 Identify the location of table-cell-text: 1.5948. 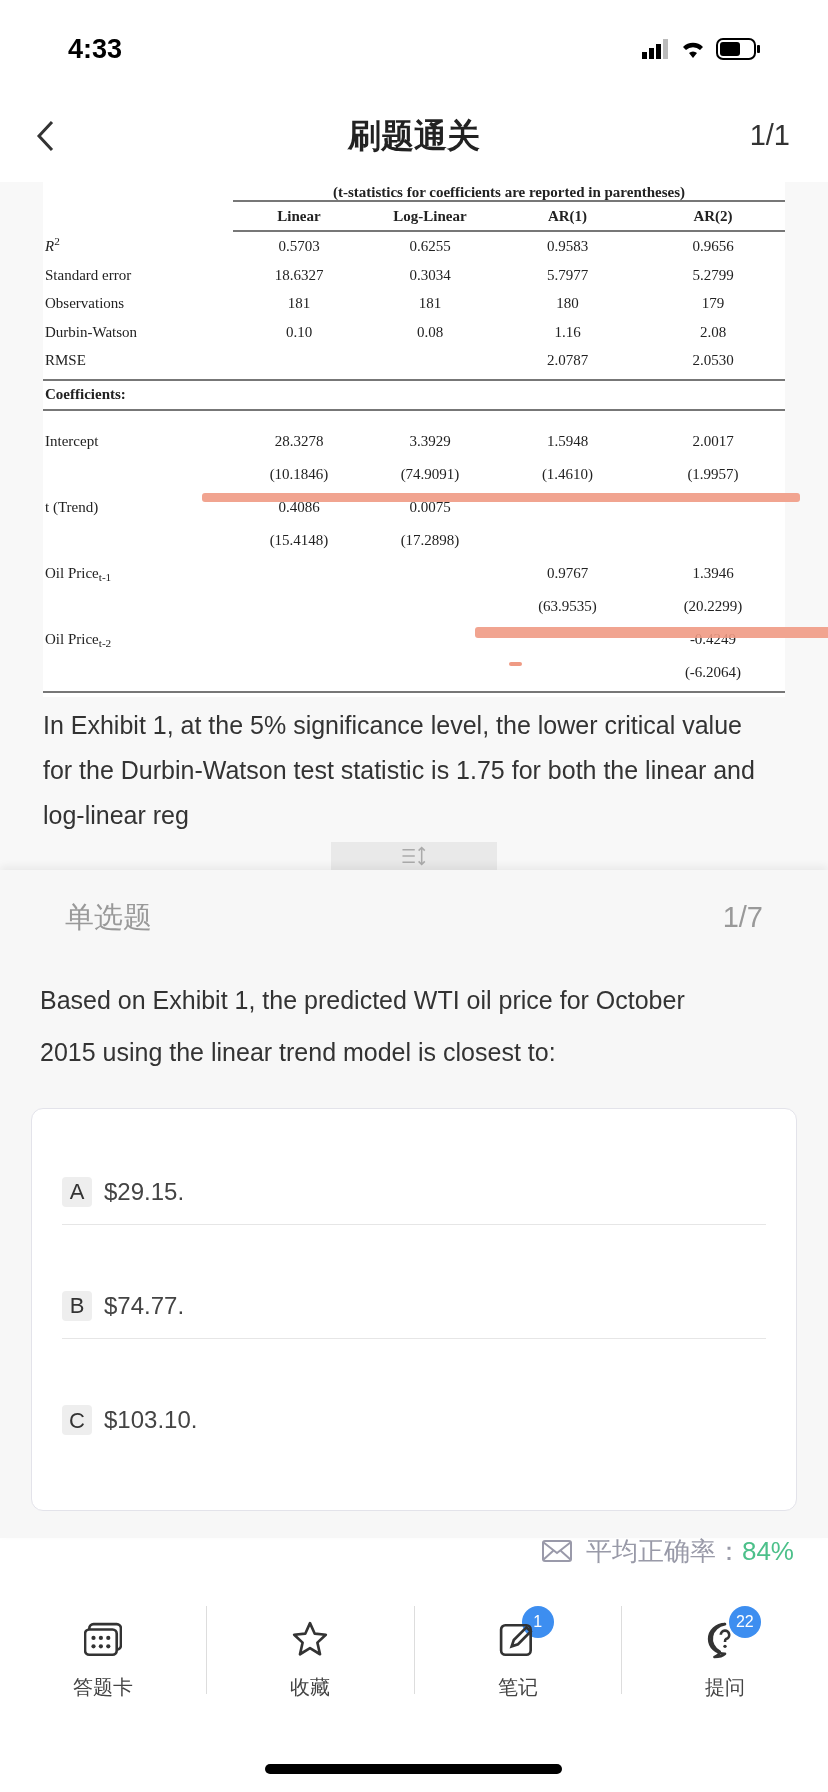
(567, 441).